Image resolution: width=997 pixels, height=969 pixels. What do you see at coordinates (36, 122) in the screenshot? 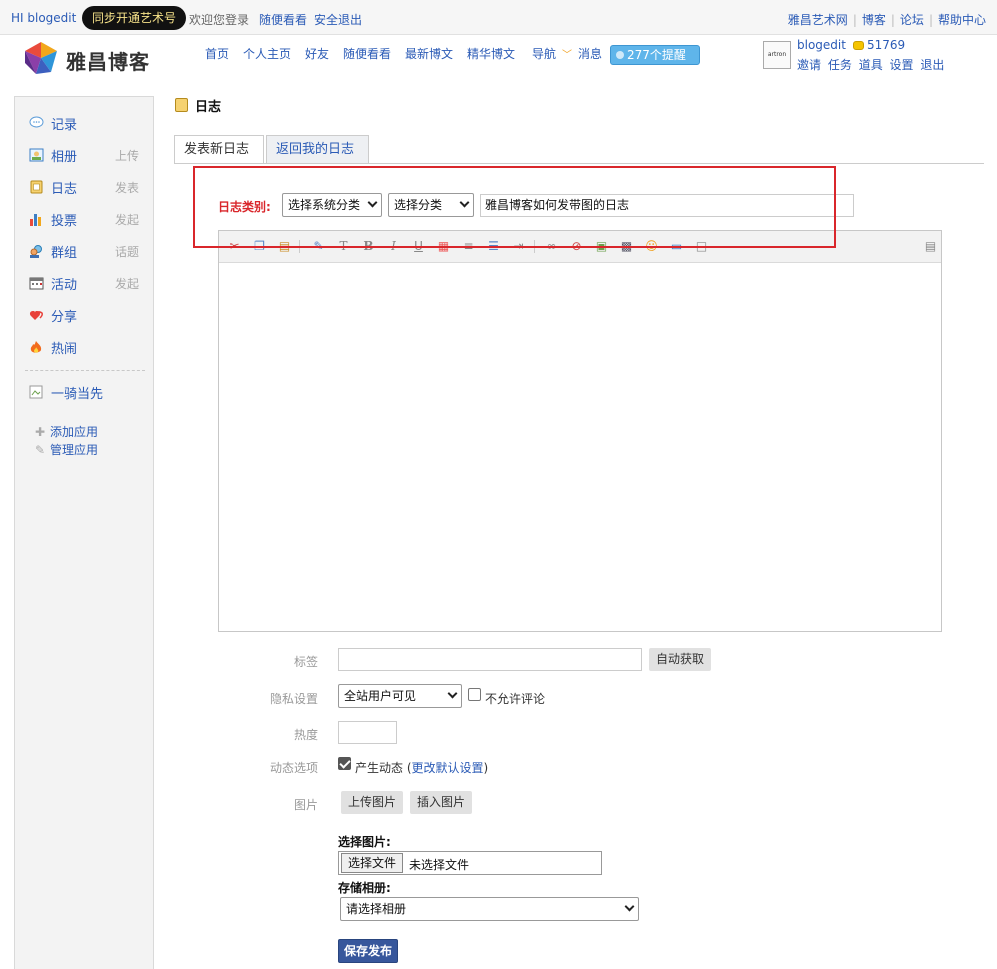
I see `chat-icon` at bounding box center [36, 122].